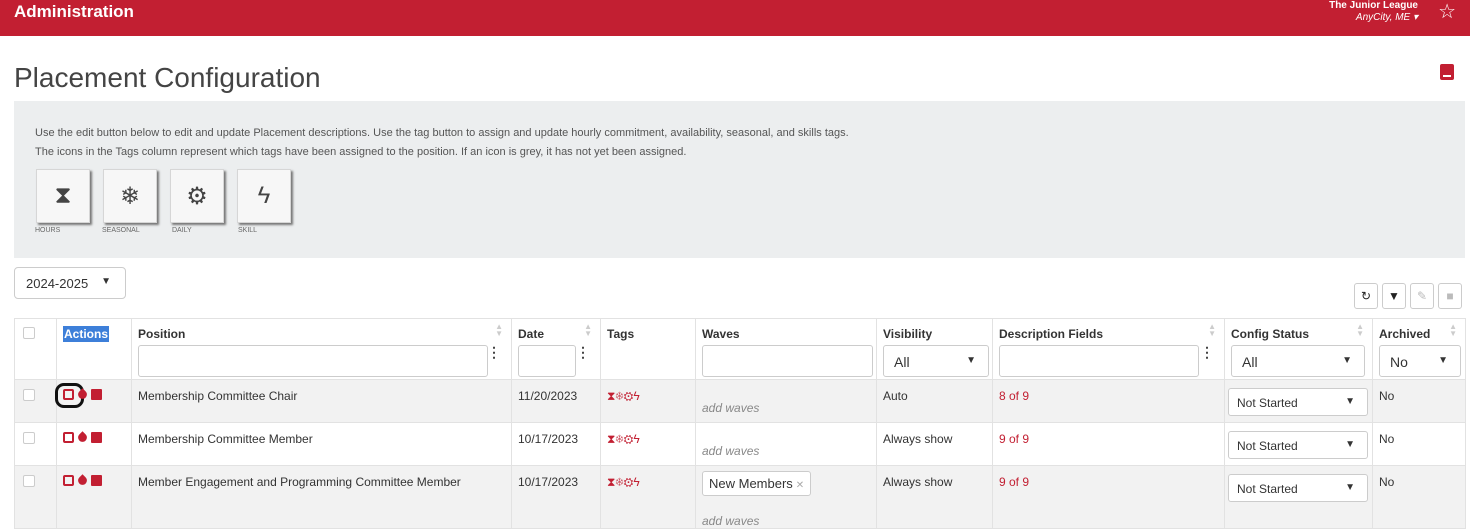  Describe the element at coordinates (1108, 497) in the screenshot. I see `description-fields-cell: 9 of 9` at that location.